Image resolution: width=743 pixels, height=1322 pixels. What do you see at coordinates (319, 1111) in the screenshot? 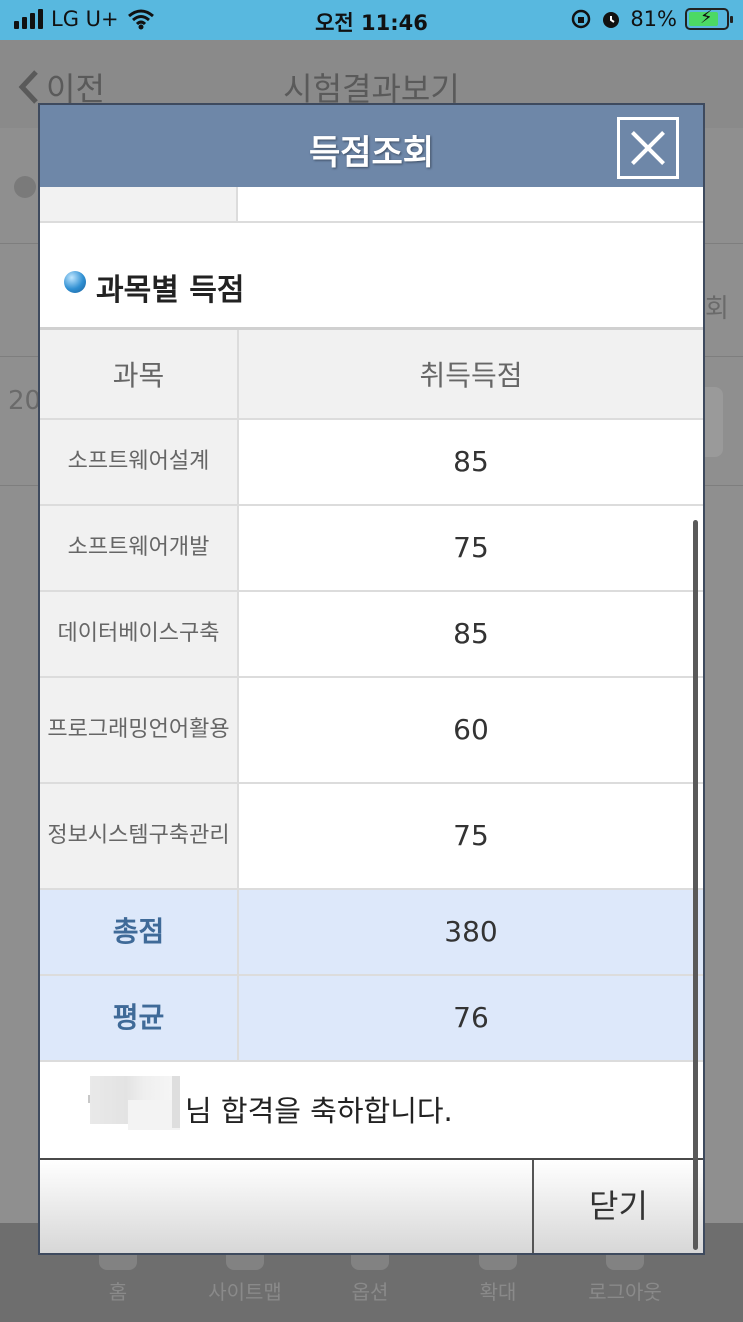
I see `congrats-text: 님 합격을 축하합니다.` at bounding box center [319, 1111].